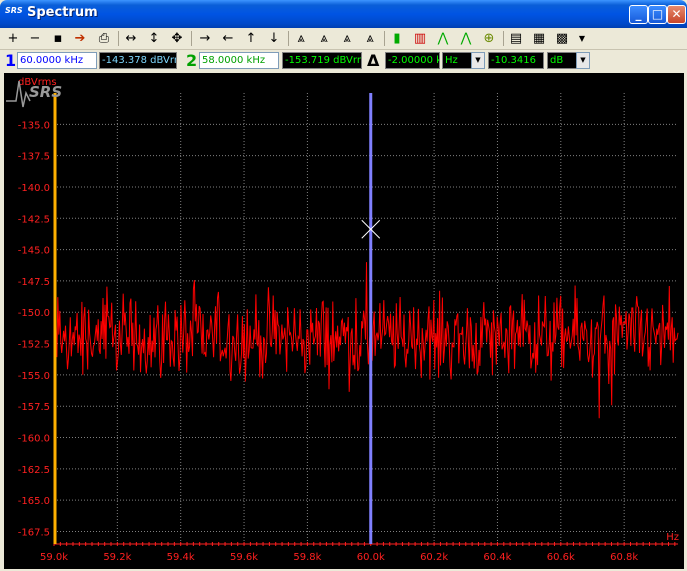 This screenshot has width=687, height=571. I want to click on x-tick-label: 59.4k, so click(181, 557).